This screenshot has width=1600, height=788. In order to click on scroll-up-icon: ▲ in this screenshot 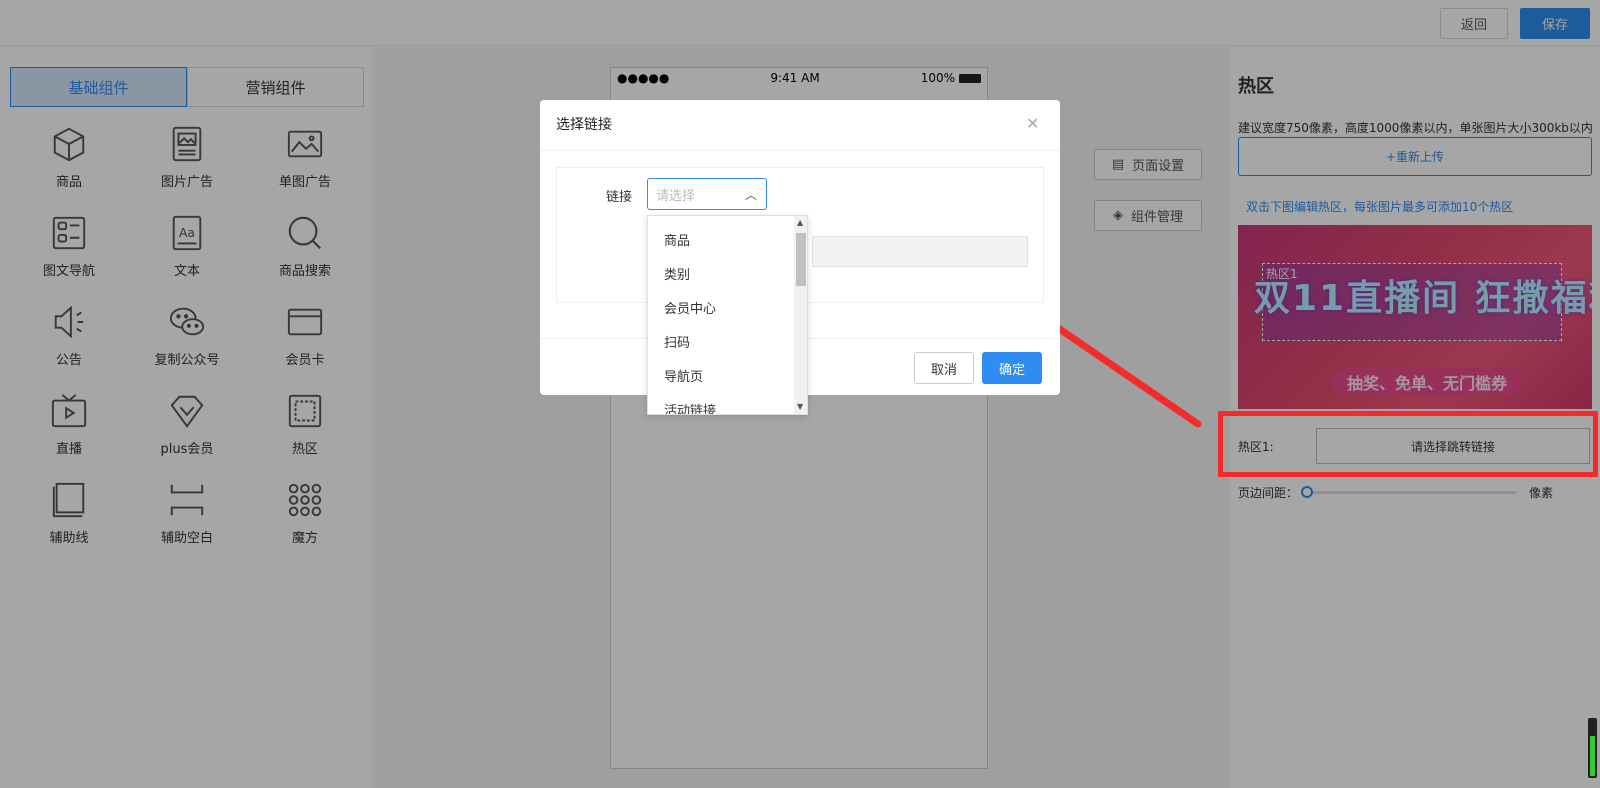, I will do `click(800, 222)`.